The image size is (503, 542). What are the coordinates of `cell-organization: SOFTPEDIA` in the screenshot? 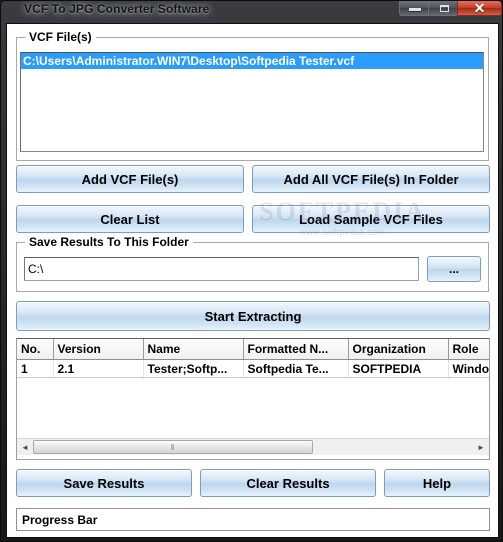 It's located at (398, 368).